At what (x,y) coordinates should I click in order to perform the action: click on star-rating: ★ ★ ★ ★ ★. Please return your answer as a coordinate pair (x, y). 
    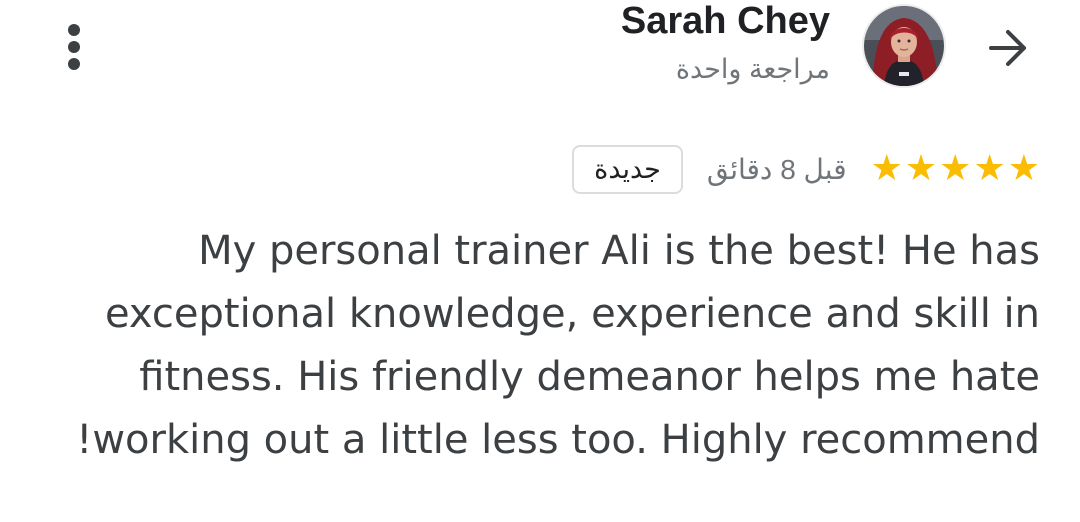
    Looking at the image, I should click on (955, 169).